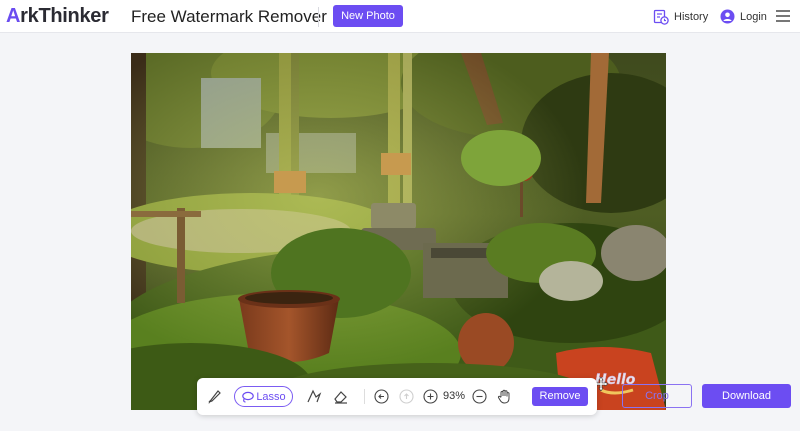  Describe the element at coordinates (248, 397) in the screenshot. I see `lasso-icon` at that location.